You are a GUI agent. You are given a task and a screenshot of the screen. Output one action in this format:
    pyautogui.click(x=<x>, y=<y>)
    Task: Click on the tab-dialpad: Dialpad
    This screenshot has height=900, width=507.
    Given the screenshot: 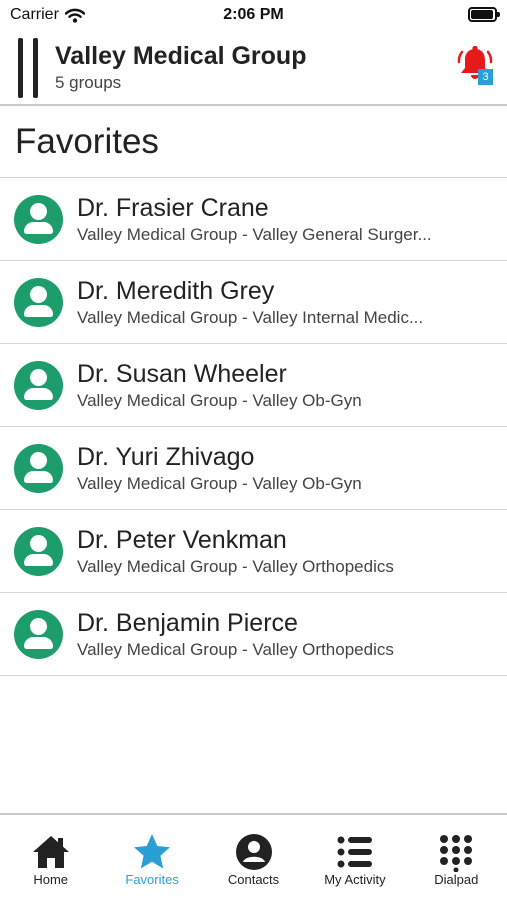 What is the action you would take?
    pyautogui.click(x=456, y=857)
    